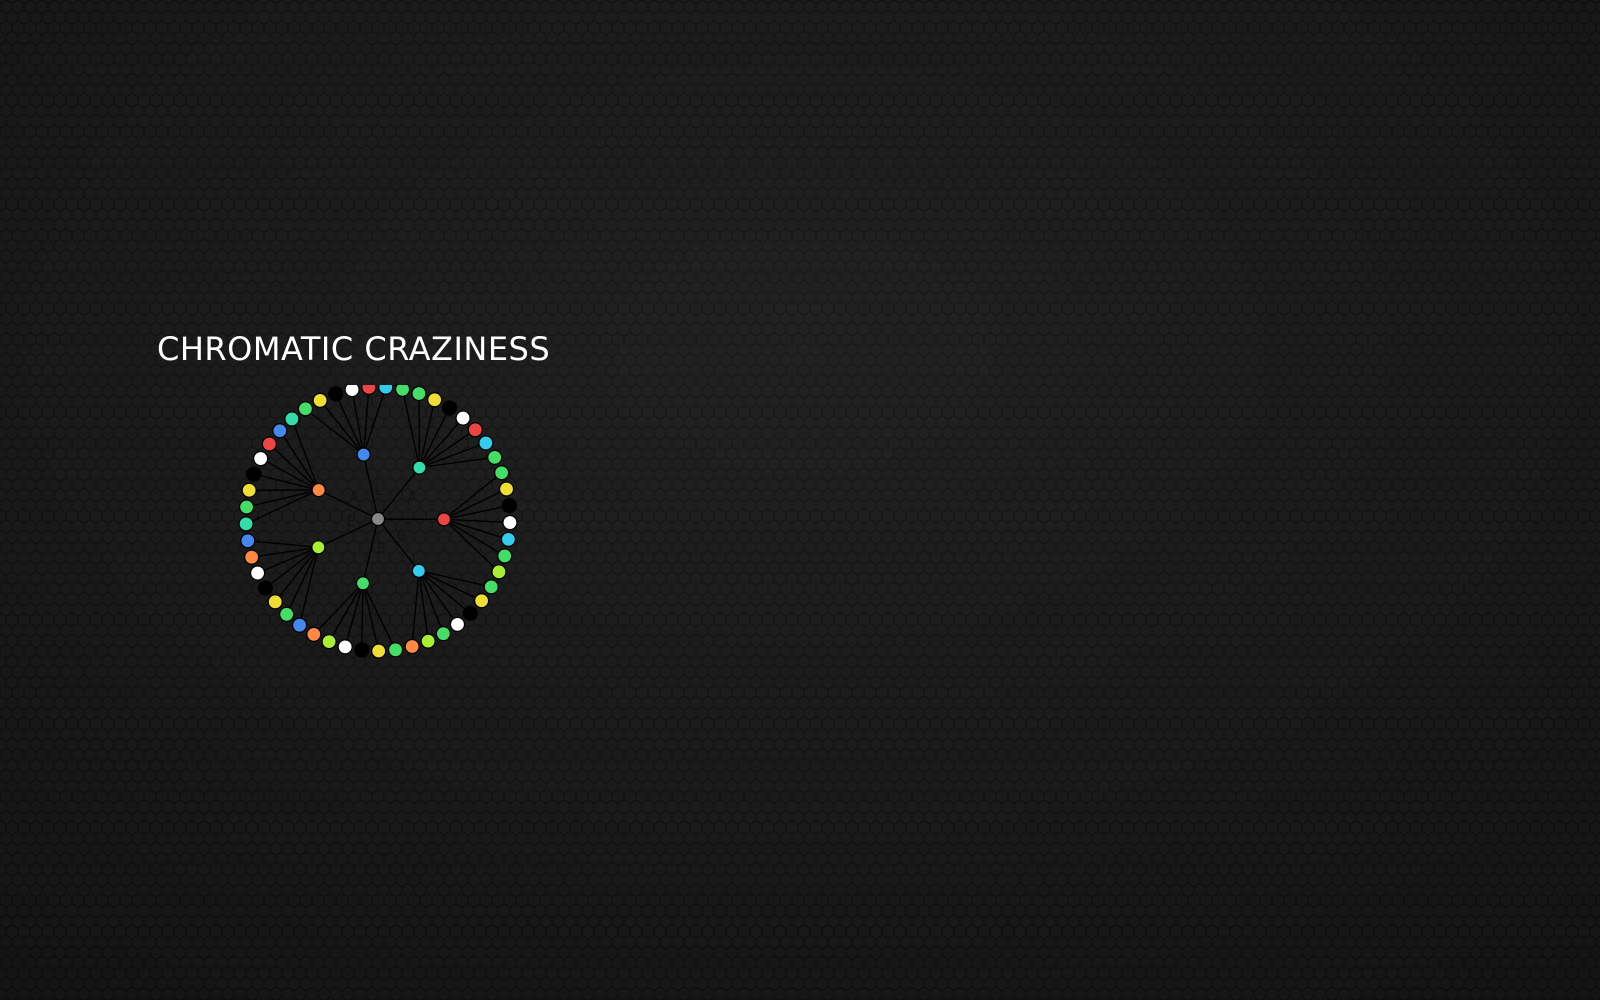 The image size is (1600, 1000). What do you see at coordinates (444, 519) in the screenshot?
I see `hub-node-red` at bounding box center [444, 519].